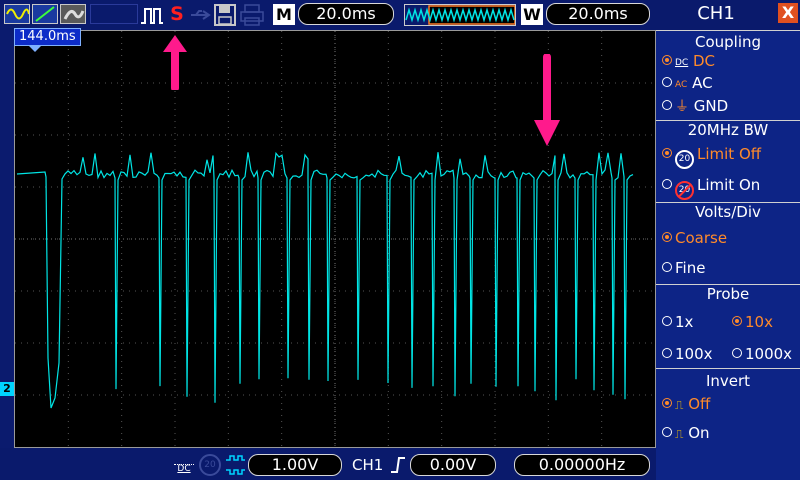  I want to click on printer-icon, so click(252, 15).